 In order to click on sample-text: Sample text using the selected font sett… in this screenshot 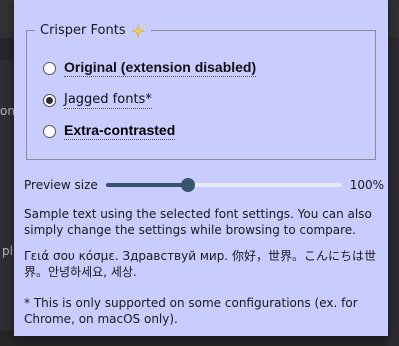, I will do `click(198, 222)`.